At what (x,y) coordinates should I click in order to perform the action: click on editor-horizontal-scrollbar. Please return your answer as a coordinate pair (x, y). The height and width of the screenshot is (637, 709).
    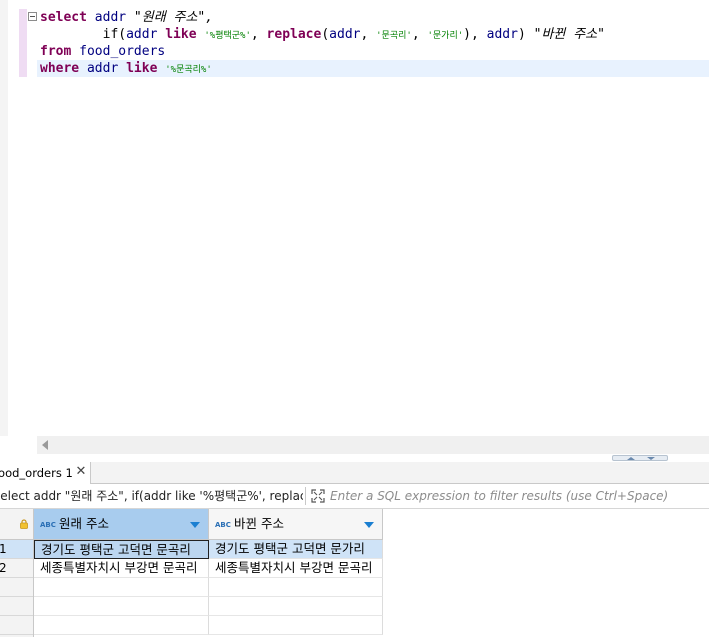
    Looking at the image, I should click on (373, 445).